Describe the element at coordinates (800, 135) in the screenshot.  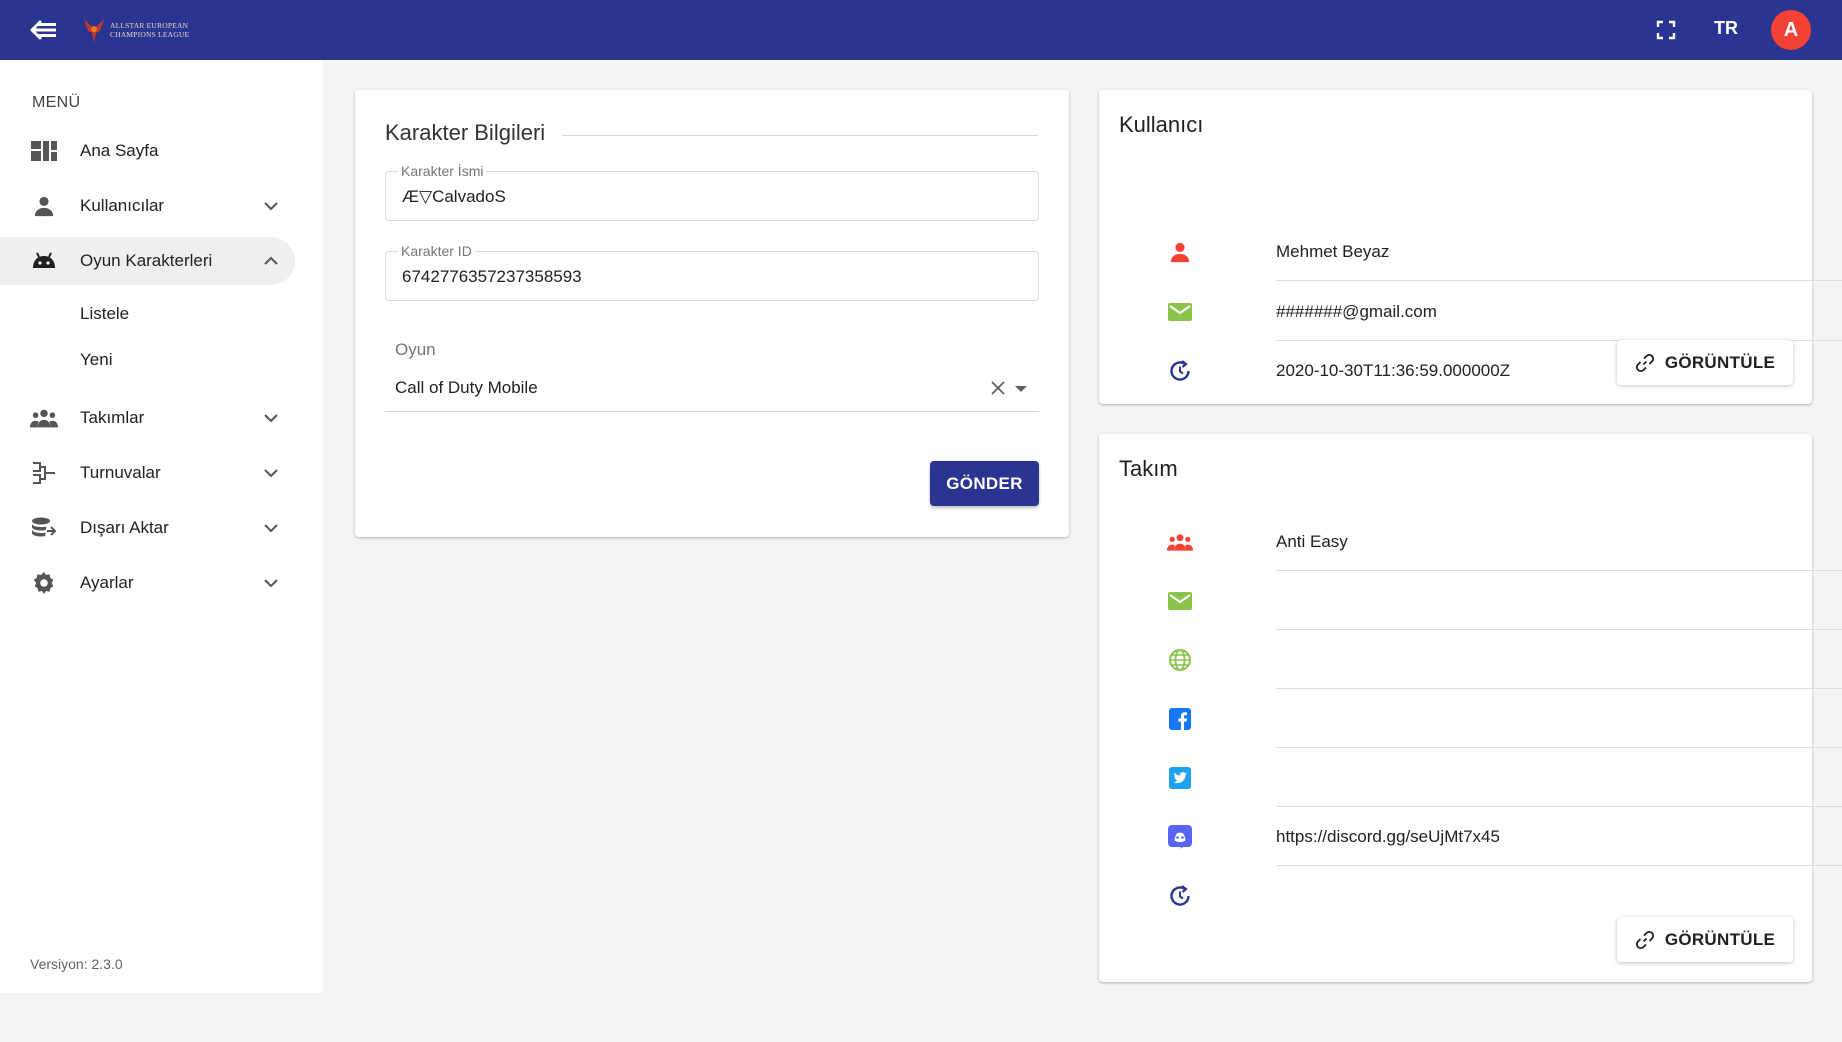
I see `form-title-divider` at that location.